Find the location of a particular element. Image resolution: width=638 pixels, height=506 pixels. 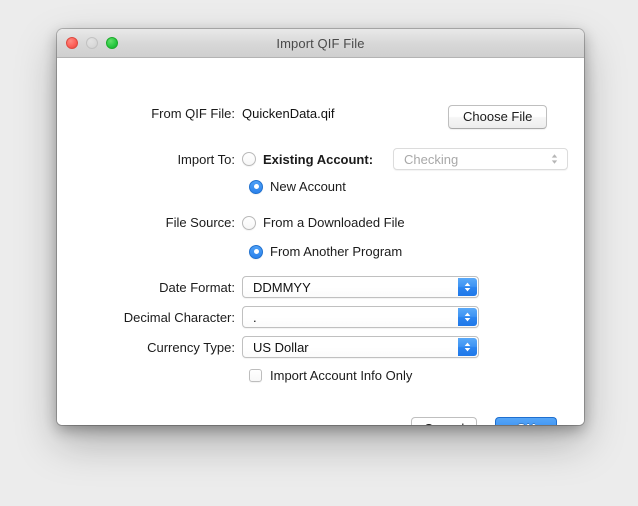

import-account-info-row: Import Account Info Only is located at coordinates (330, 375).